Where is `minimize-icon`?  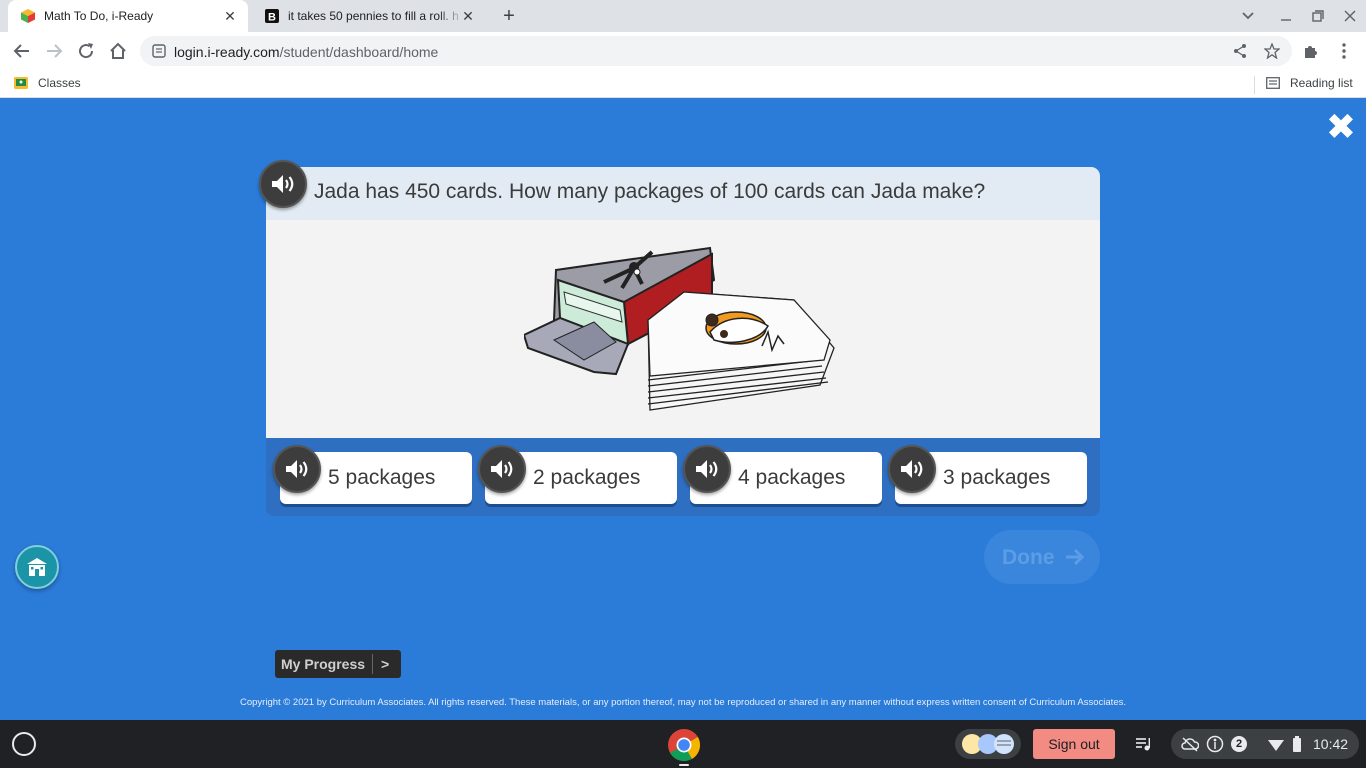
minimize-icon is located at coordinates (1286, 16).